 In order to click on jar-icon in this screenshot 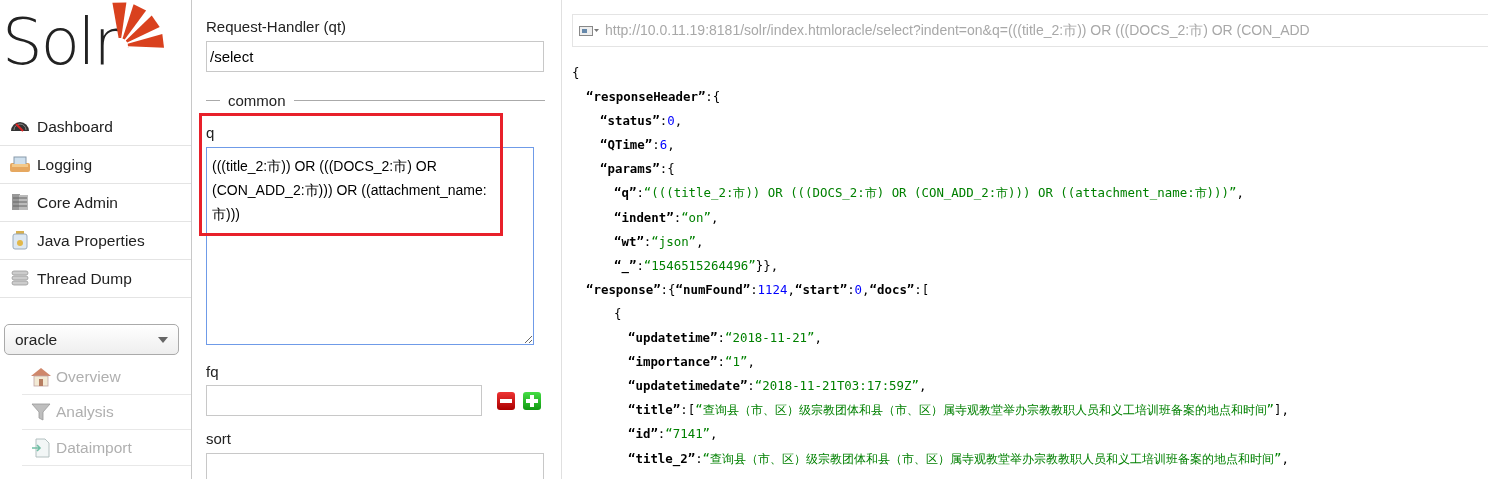, I will do `click(20, 240)`.